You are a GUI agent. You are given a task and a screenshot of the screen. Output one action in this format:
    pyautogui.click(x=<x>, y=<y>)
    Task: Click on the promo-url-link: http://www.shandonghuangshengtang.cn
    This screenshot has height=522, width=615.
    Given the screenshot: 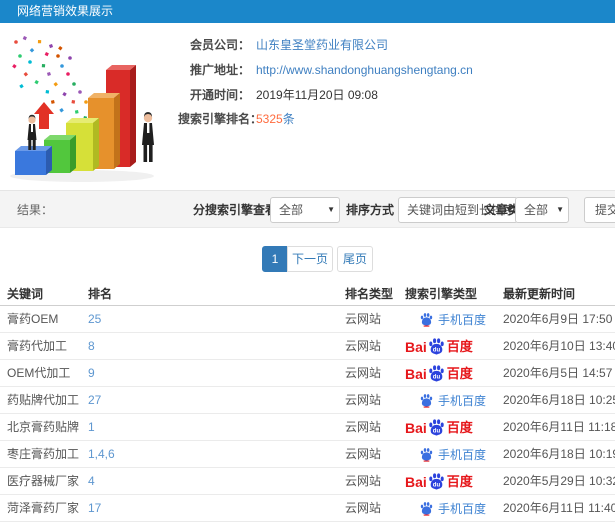 What is the action you would take?
    pyautogui.click(x=364, y=70)
    